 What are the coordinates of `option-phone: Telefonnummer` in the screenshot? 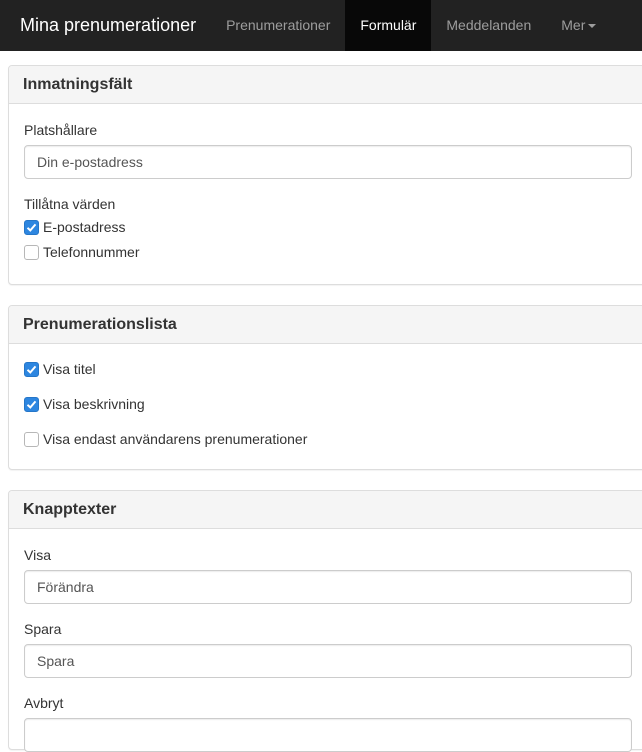 It's located at (82, 252).